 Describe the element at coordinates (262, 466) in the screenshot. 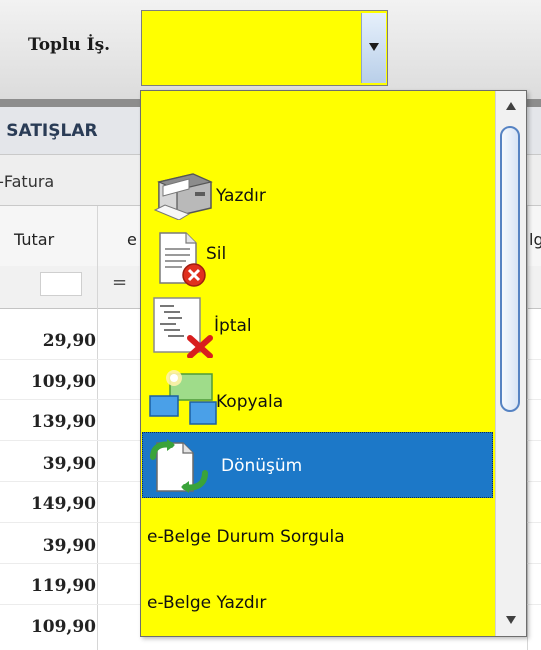

I see `menu-item-label: Dönüşüm` at that location.